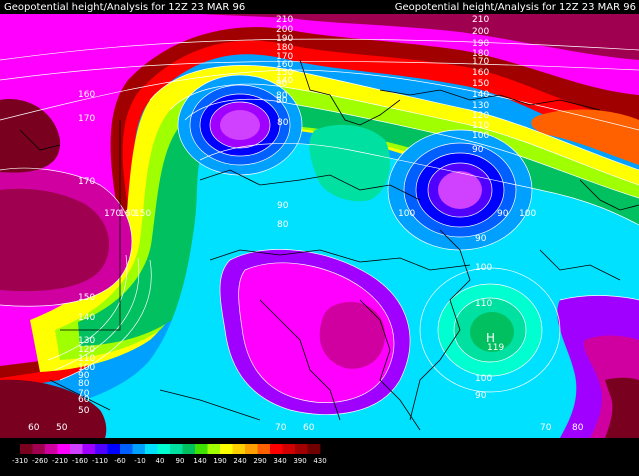 The height and width of the screenshot is (476, 639). What do you see at coordinates (480, 106) in the screenshot?
I see `contour-label: 130` at bounding box center [480, 106].